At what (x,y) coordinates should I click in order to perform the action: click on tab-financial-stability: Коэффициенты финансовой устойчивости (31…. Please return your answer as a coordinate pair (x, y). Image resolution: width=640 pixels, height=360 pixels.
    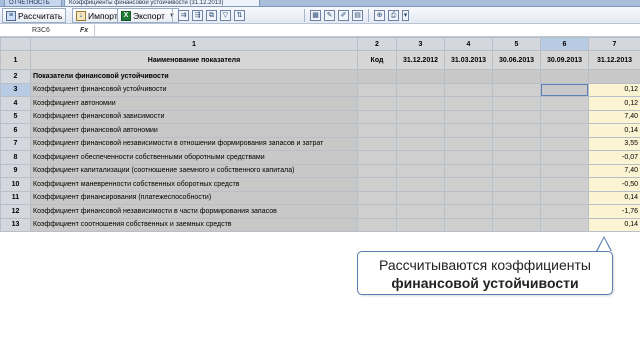
    Looking at the image, I should click on (162, 3).